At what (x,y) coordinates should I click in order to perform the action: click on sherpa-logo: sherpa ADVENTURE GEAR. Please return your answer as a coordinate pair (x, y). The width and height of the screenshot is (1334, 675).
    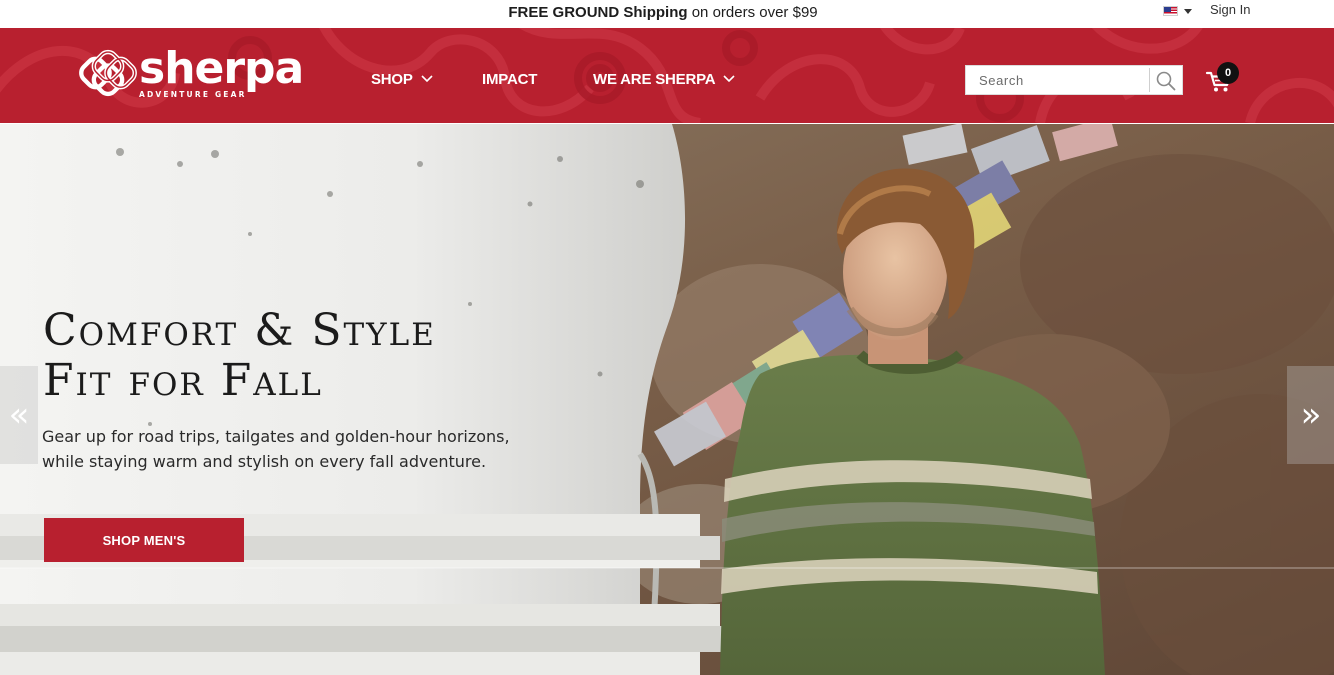
    Looking at the image, I should click on (191, 72).